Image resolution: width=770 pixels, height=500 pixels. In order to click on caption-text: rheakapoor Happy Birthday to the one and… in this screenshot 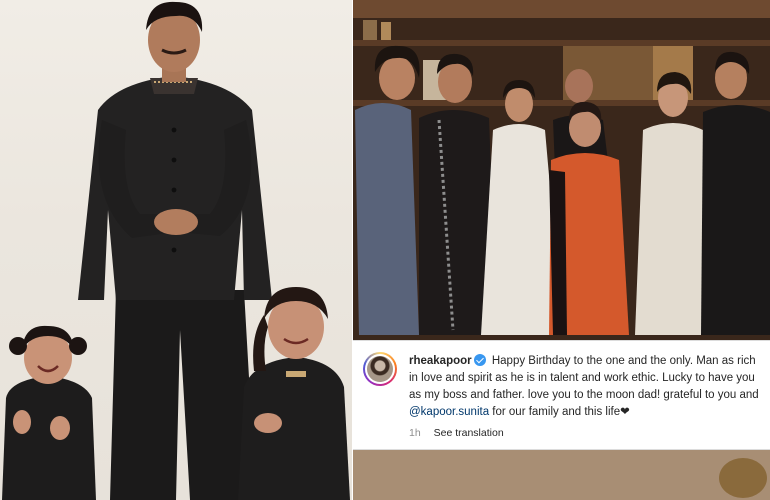, I will do `click(584, 387)`.